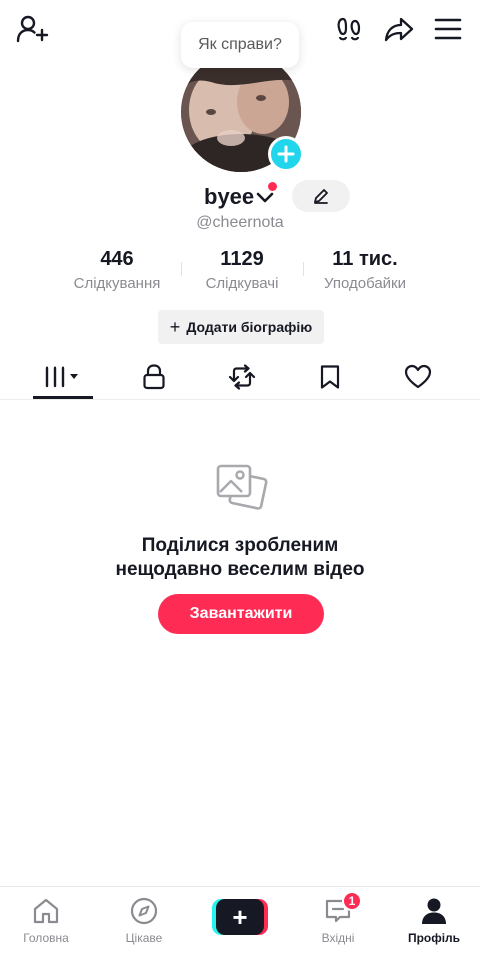 This screenshot has height=968, width=480. I want to click on person-icon, so click(434, 911).